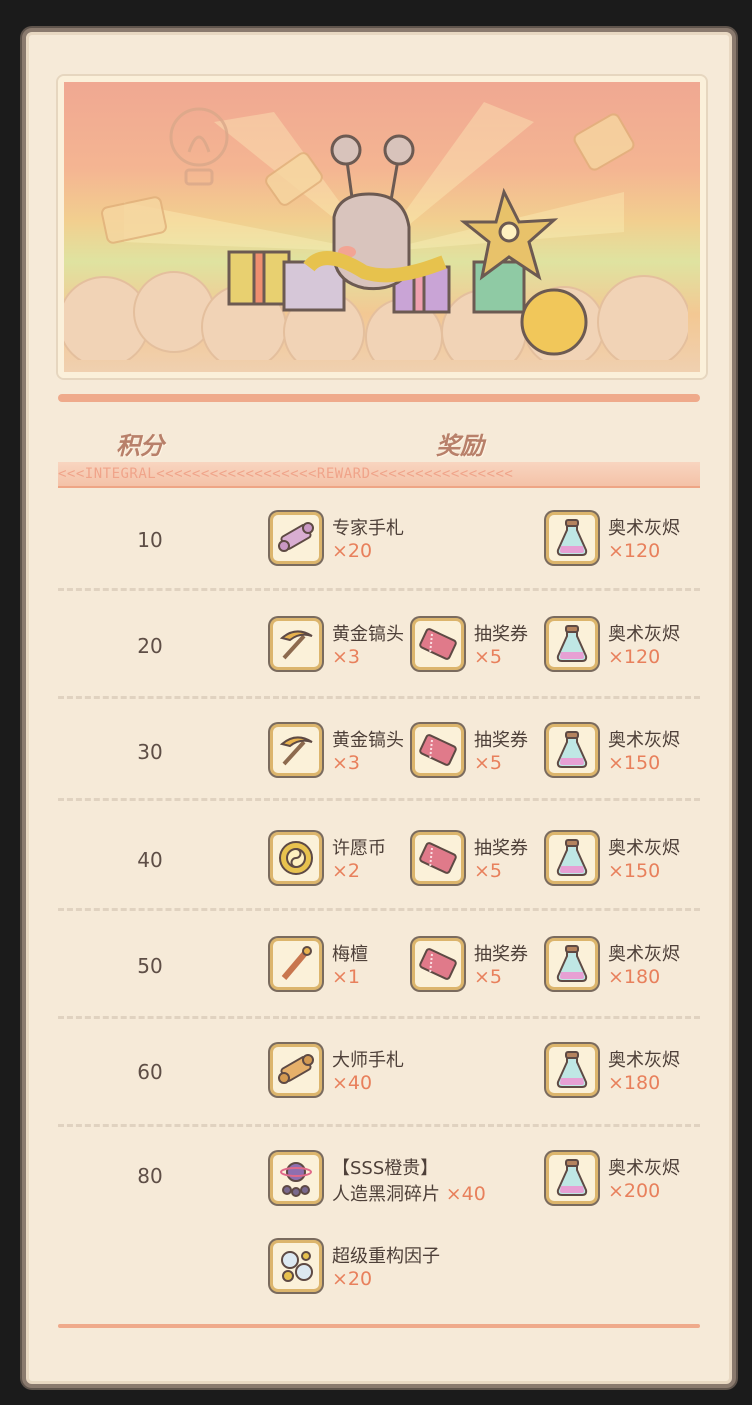 This screenshot has height=1405, width=752. Describe the element at coordinates (296, 858) in the screenshot. I see `coin-icon` at that location.